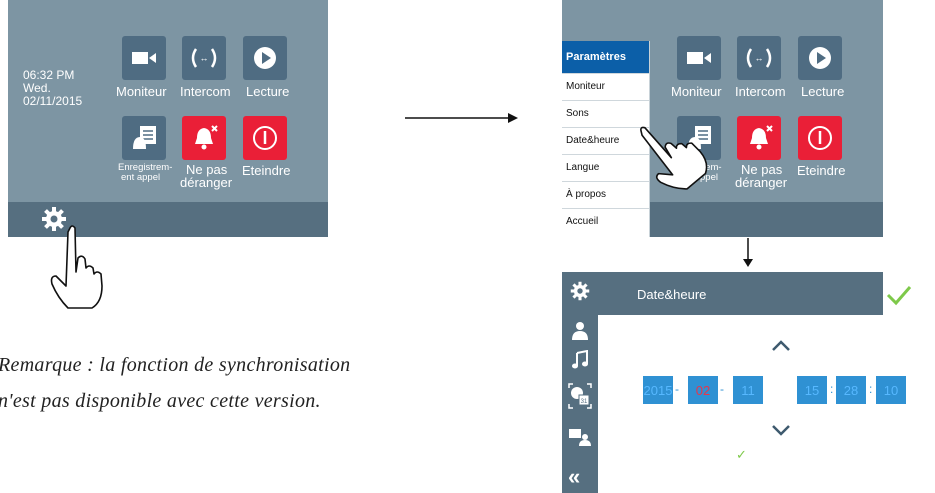 This screenshot has height=493, width=935. Describe the element at coordinates (580, 360) in the screenshot. I see `music-note-icon` at that location.